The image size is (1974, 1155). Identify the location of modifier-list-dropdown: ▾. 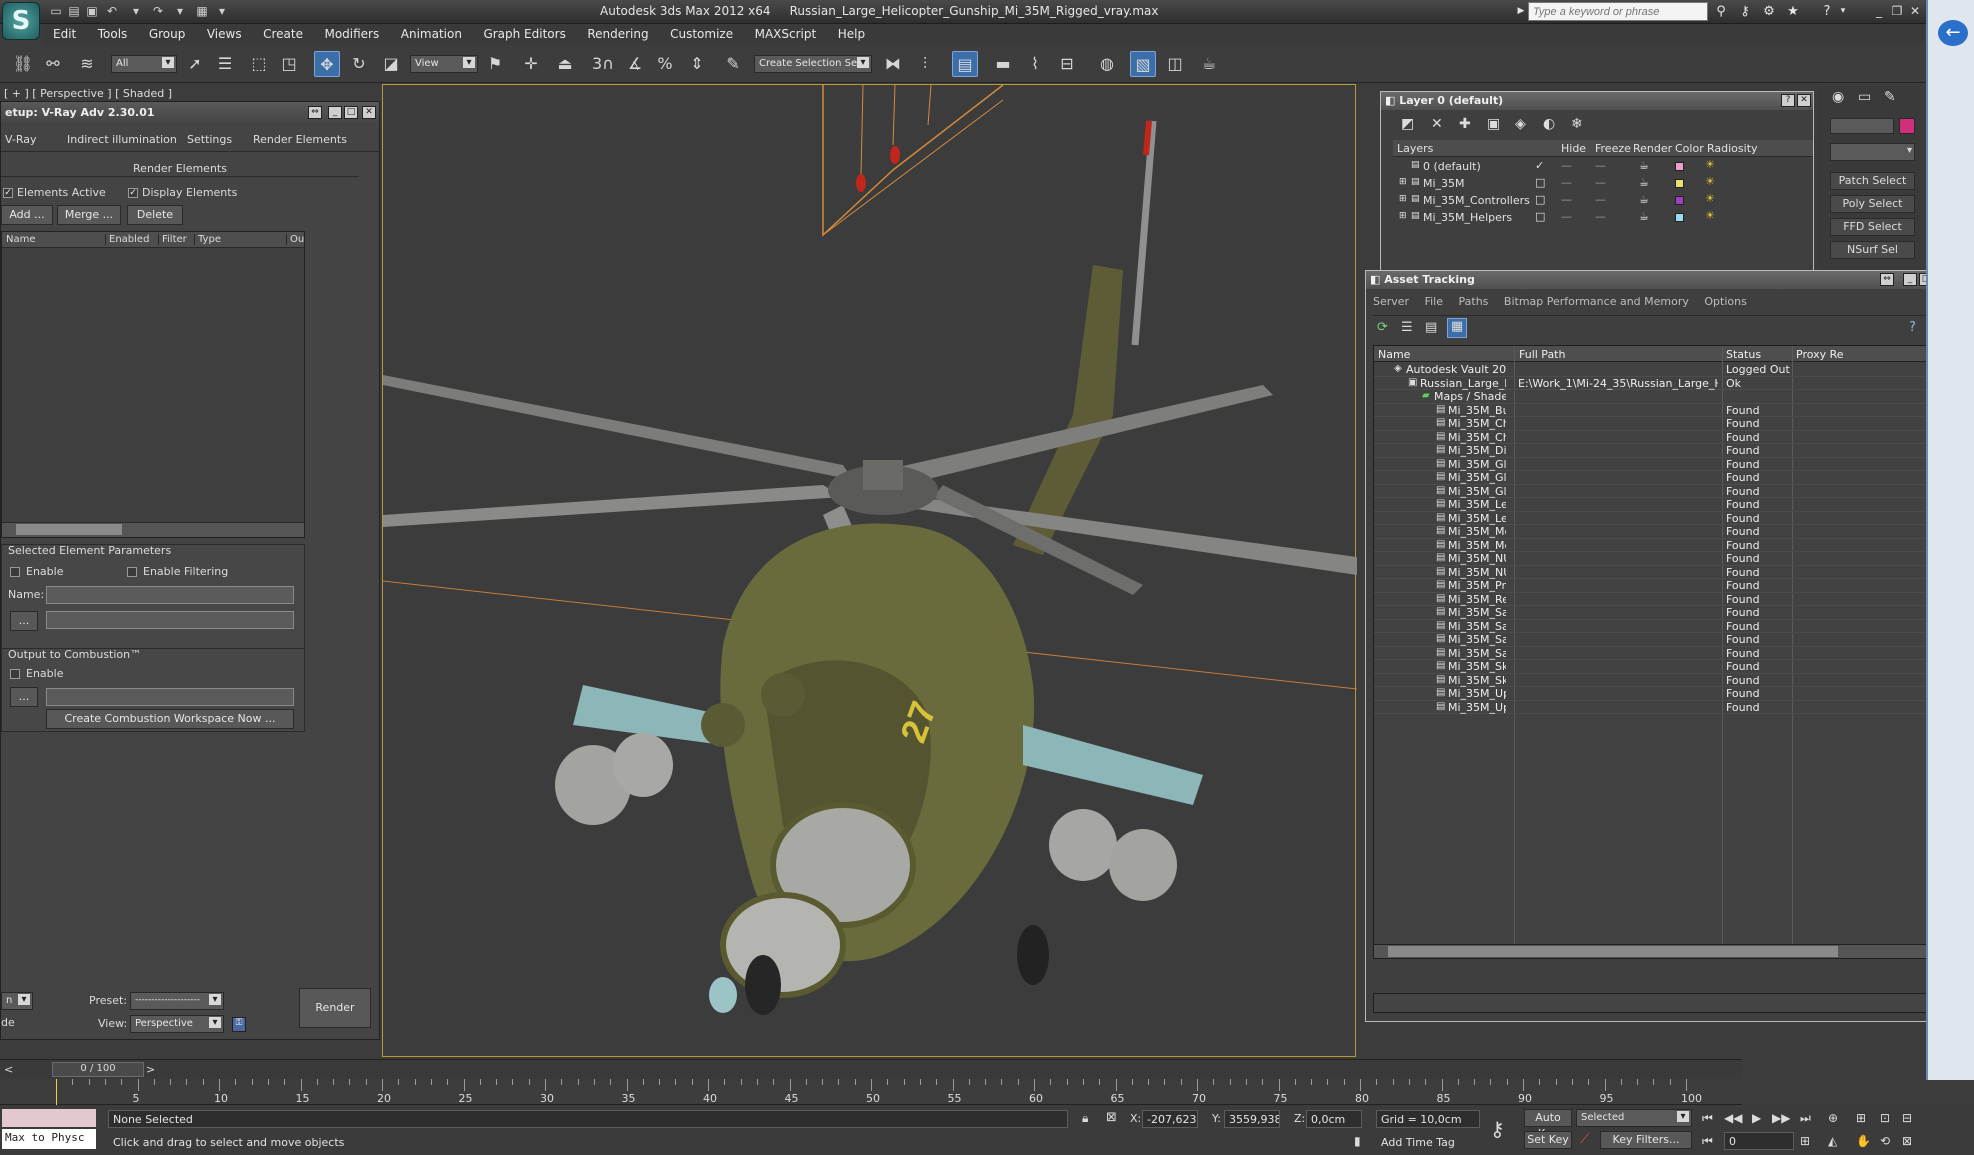
(1872, 152).